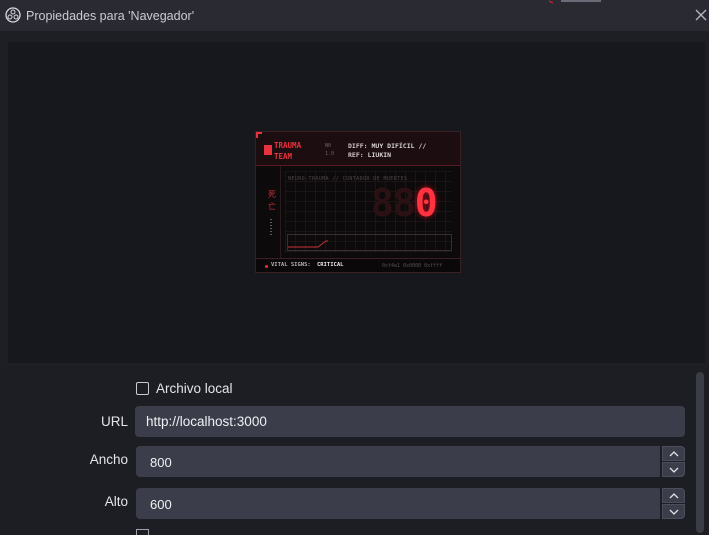  I want to click on obs-logo-icon, so click(13, 15).